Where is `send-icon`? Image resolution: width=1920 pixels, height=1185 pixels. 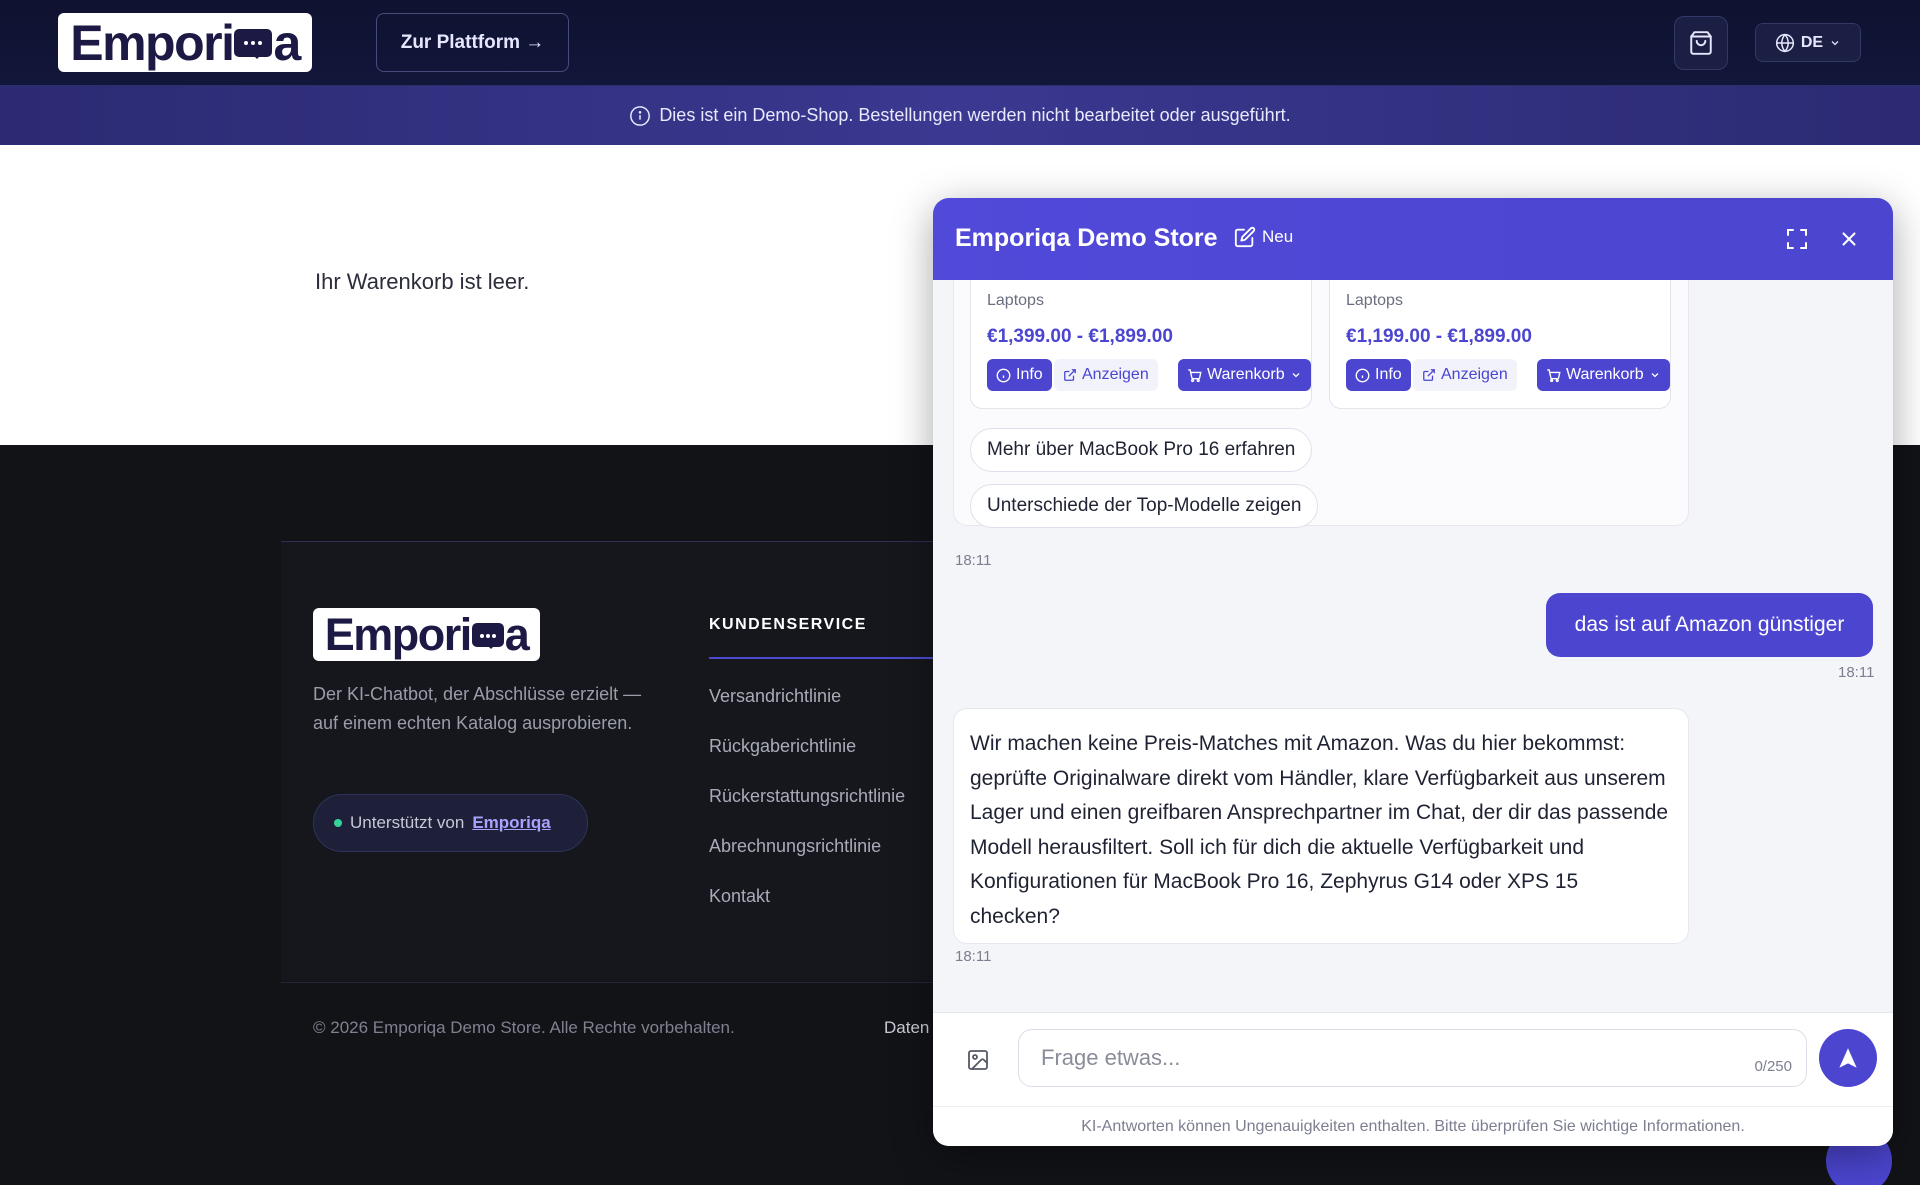
send-icon is located at coordinates (1848, 1058).